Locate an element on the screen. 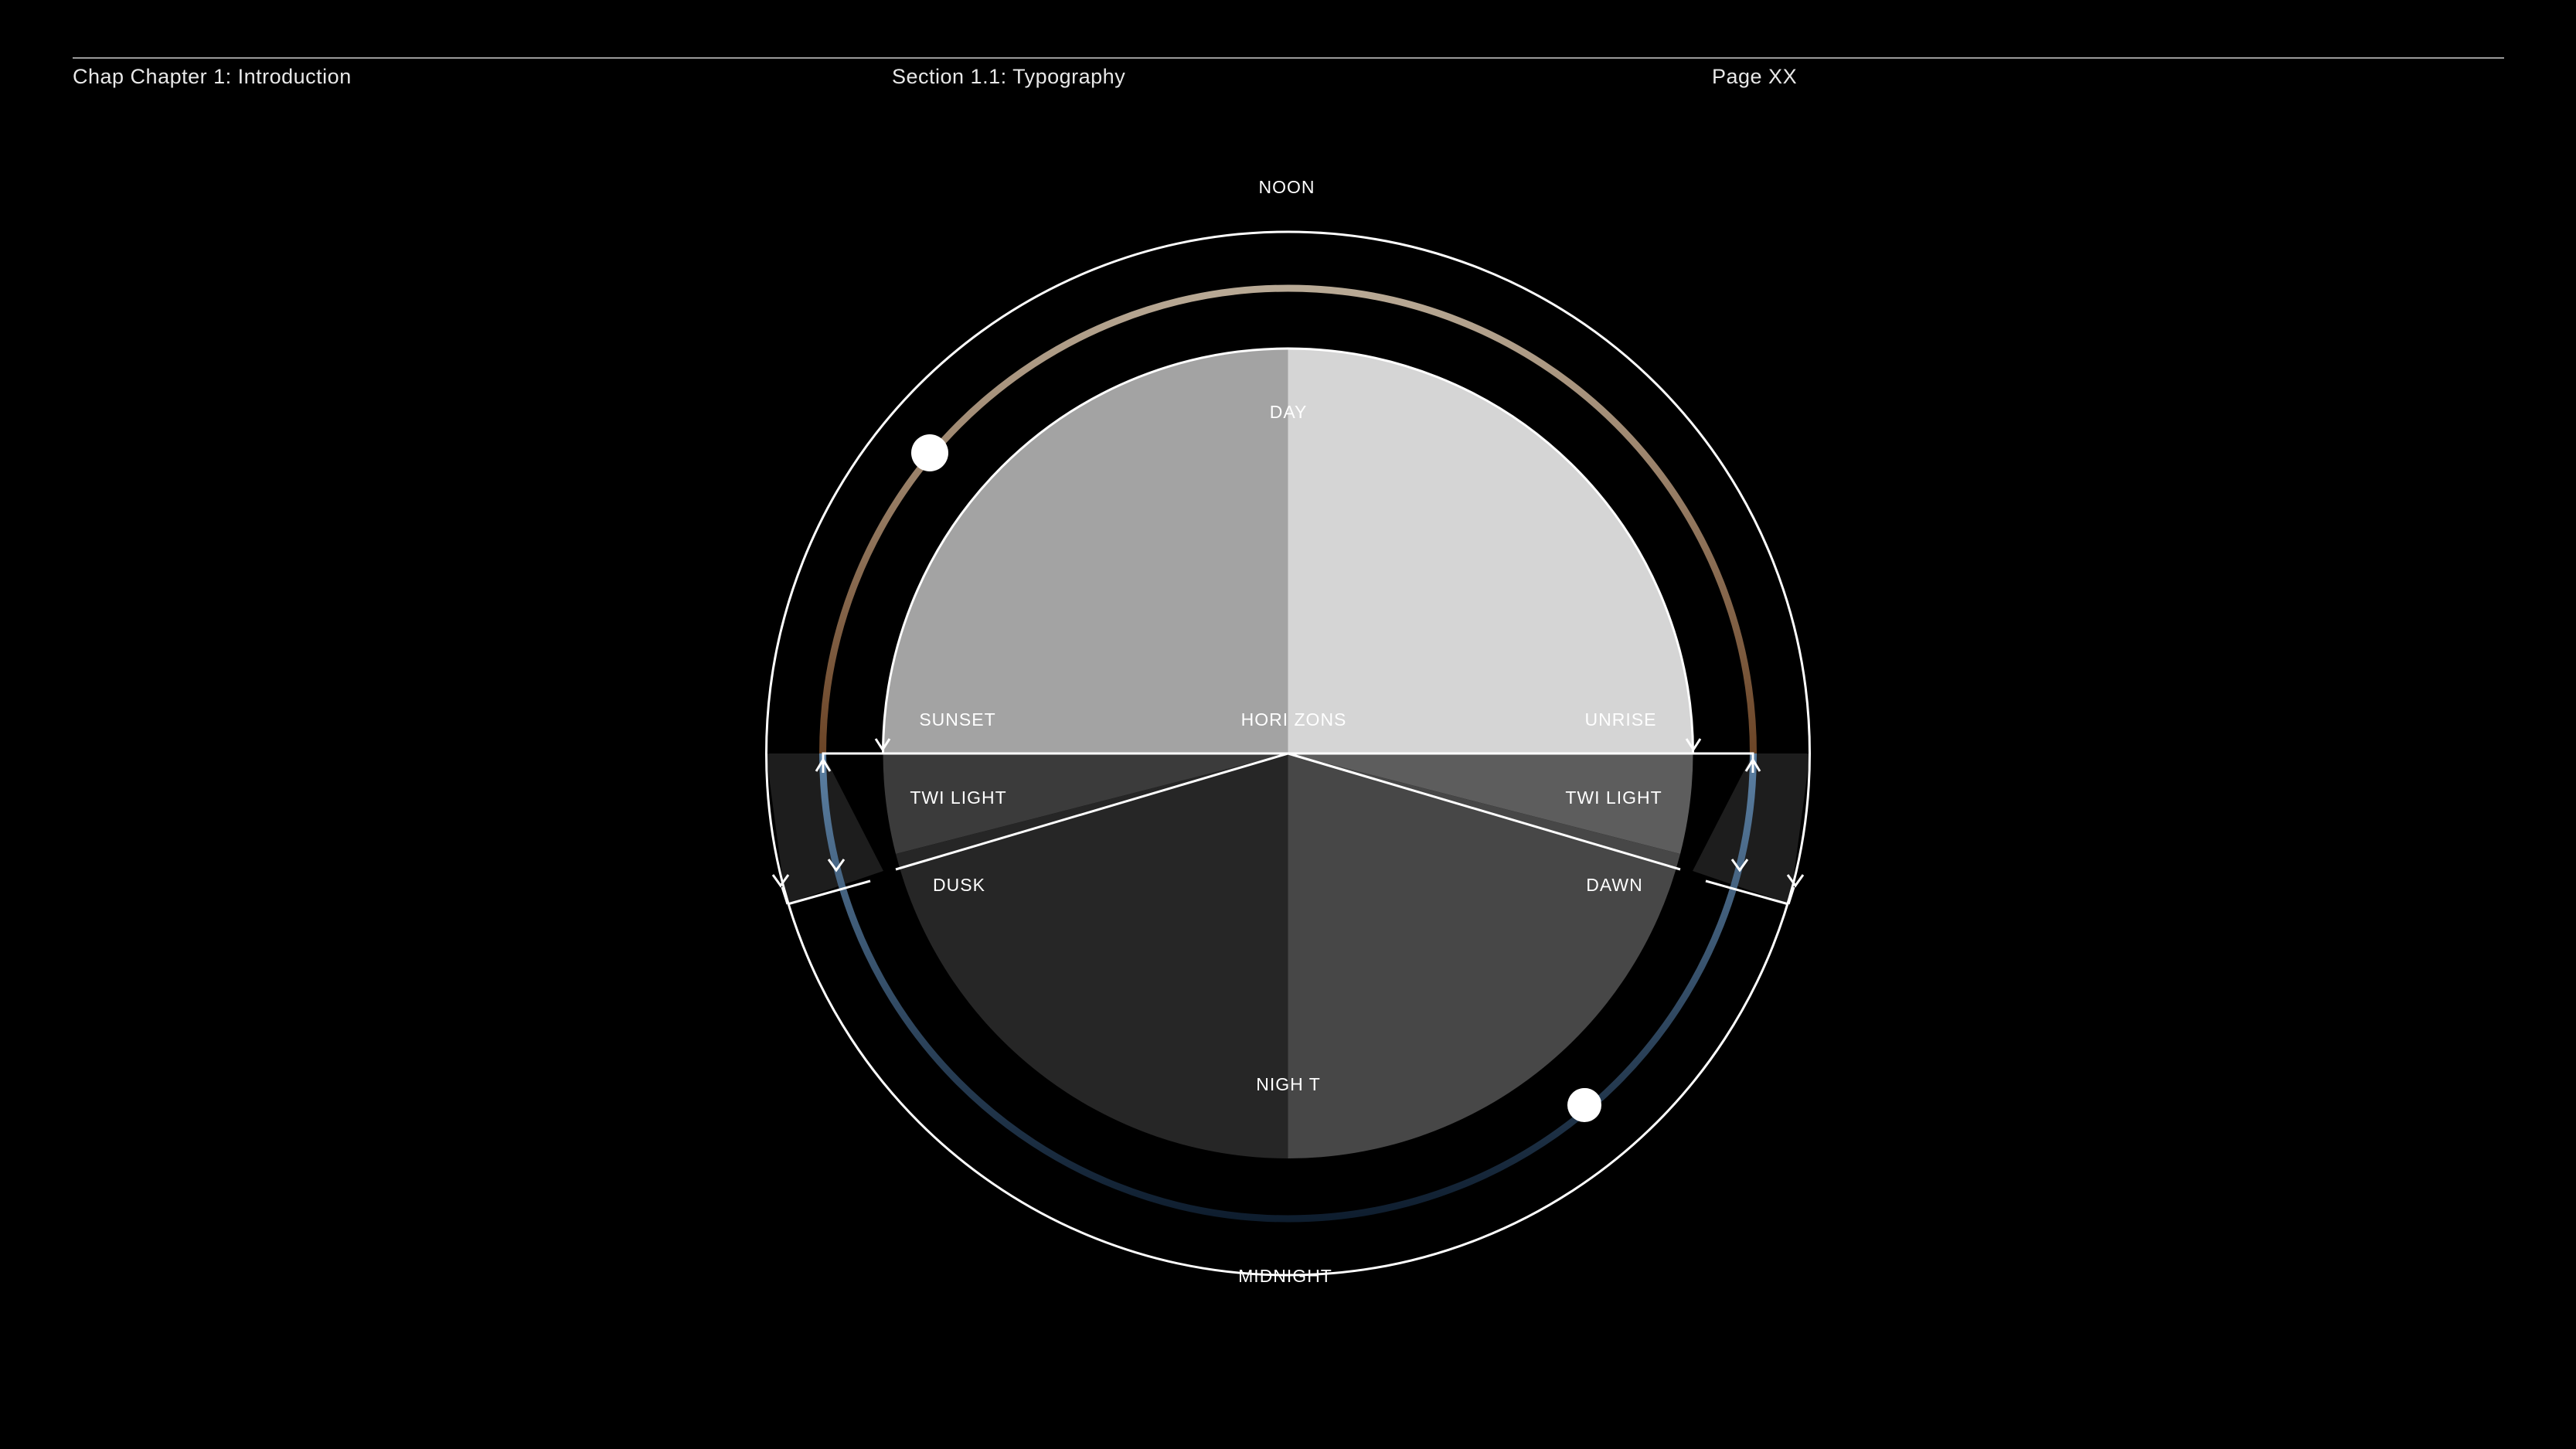 This screenshot has width=2576, height=1449. sun-marker-icon is located at coordinates (930, 453).